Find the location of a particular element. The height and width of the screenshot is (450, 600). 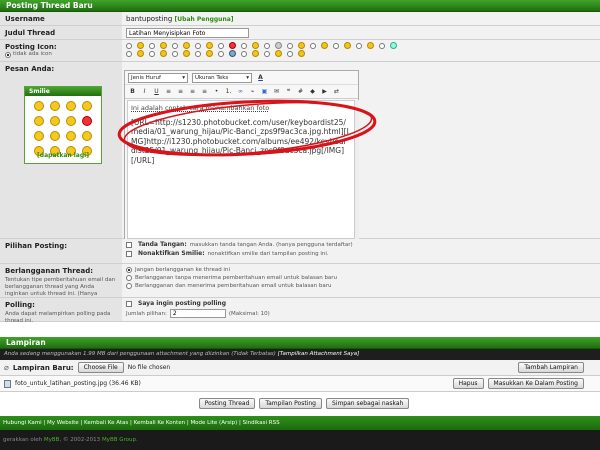

subscribe-email-radio is located at coordinates (129, 286).